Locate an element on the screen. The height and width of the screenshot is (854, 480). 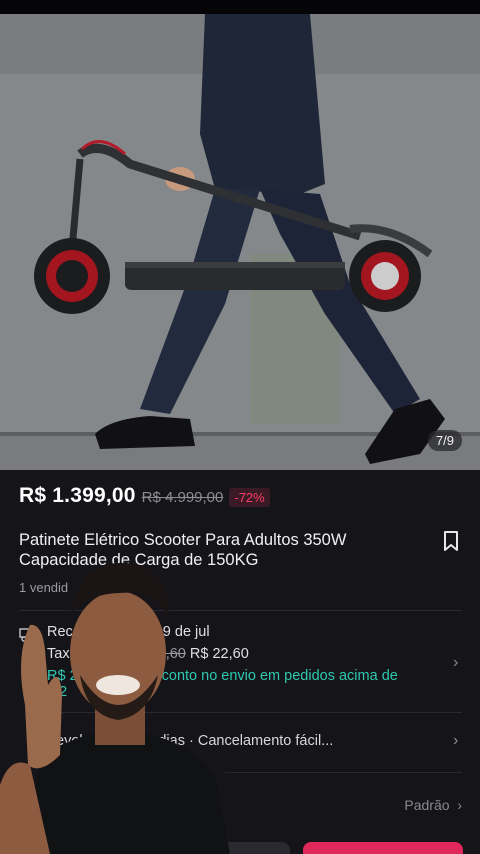
original-price: R$ 4.999,00 is located at coordinates (182, 497).